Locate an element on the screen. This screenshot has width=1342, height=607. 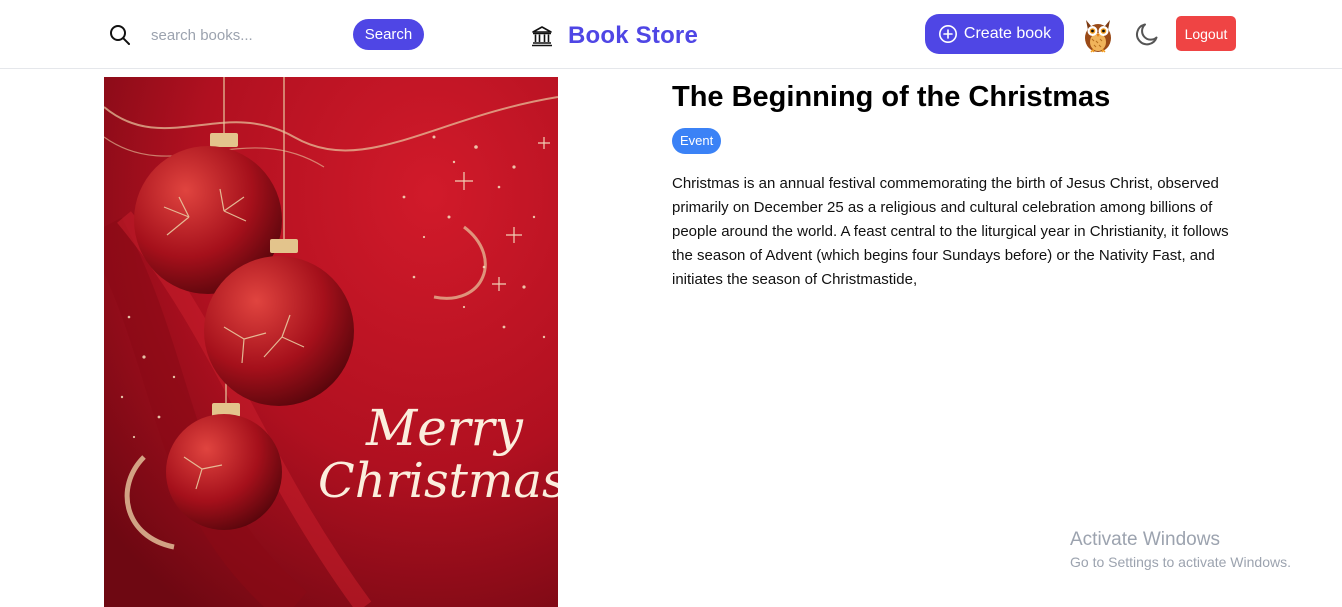
search-input is located at coordinates (240, 35).